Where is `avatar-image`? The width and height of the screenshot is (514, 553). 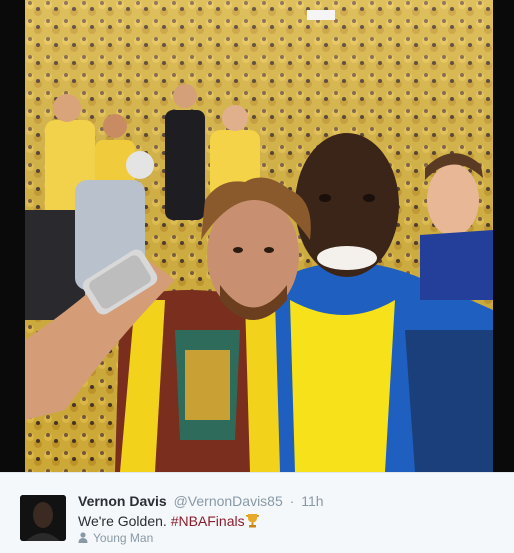 avatar-image is located at coordinates (43, 518).